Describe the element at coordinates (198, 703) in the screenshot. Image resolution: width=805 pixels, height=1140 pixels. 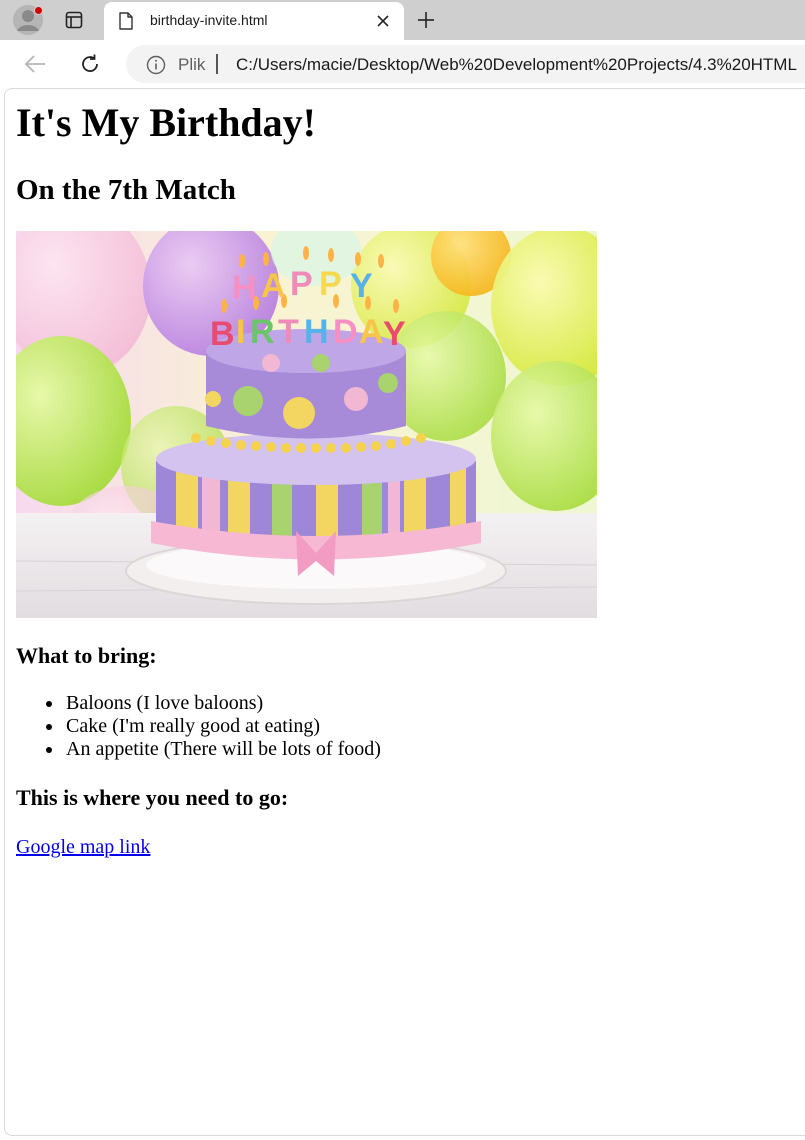
I see `list-item: Baloons (I love baloons)` at that location.